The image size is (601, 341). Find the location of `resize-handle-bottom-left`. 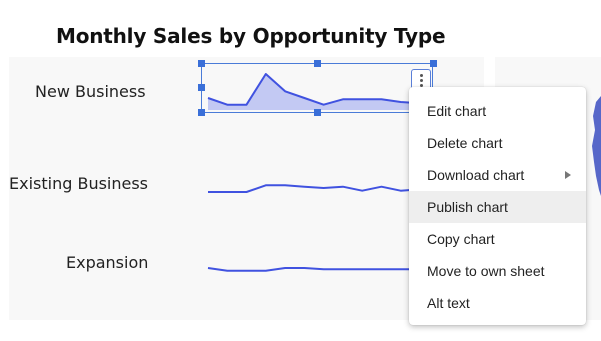

resize-handle-bottom-left is located at coordinates (201, 112).